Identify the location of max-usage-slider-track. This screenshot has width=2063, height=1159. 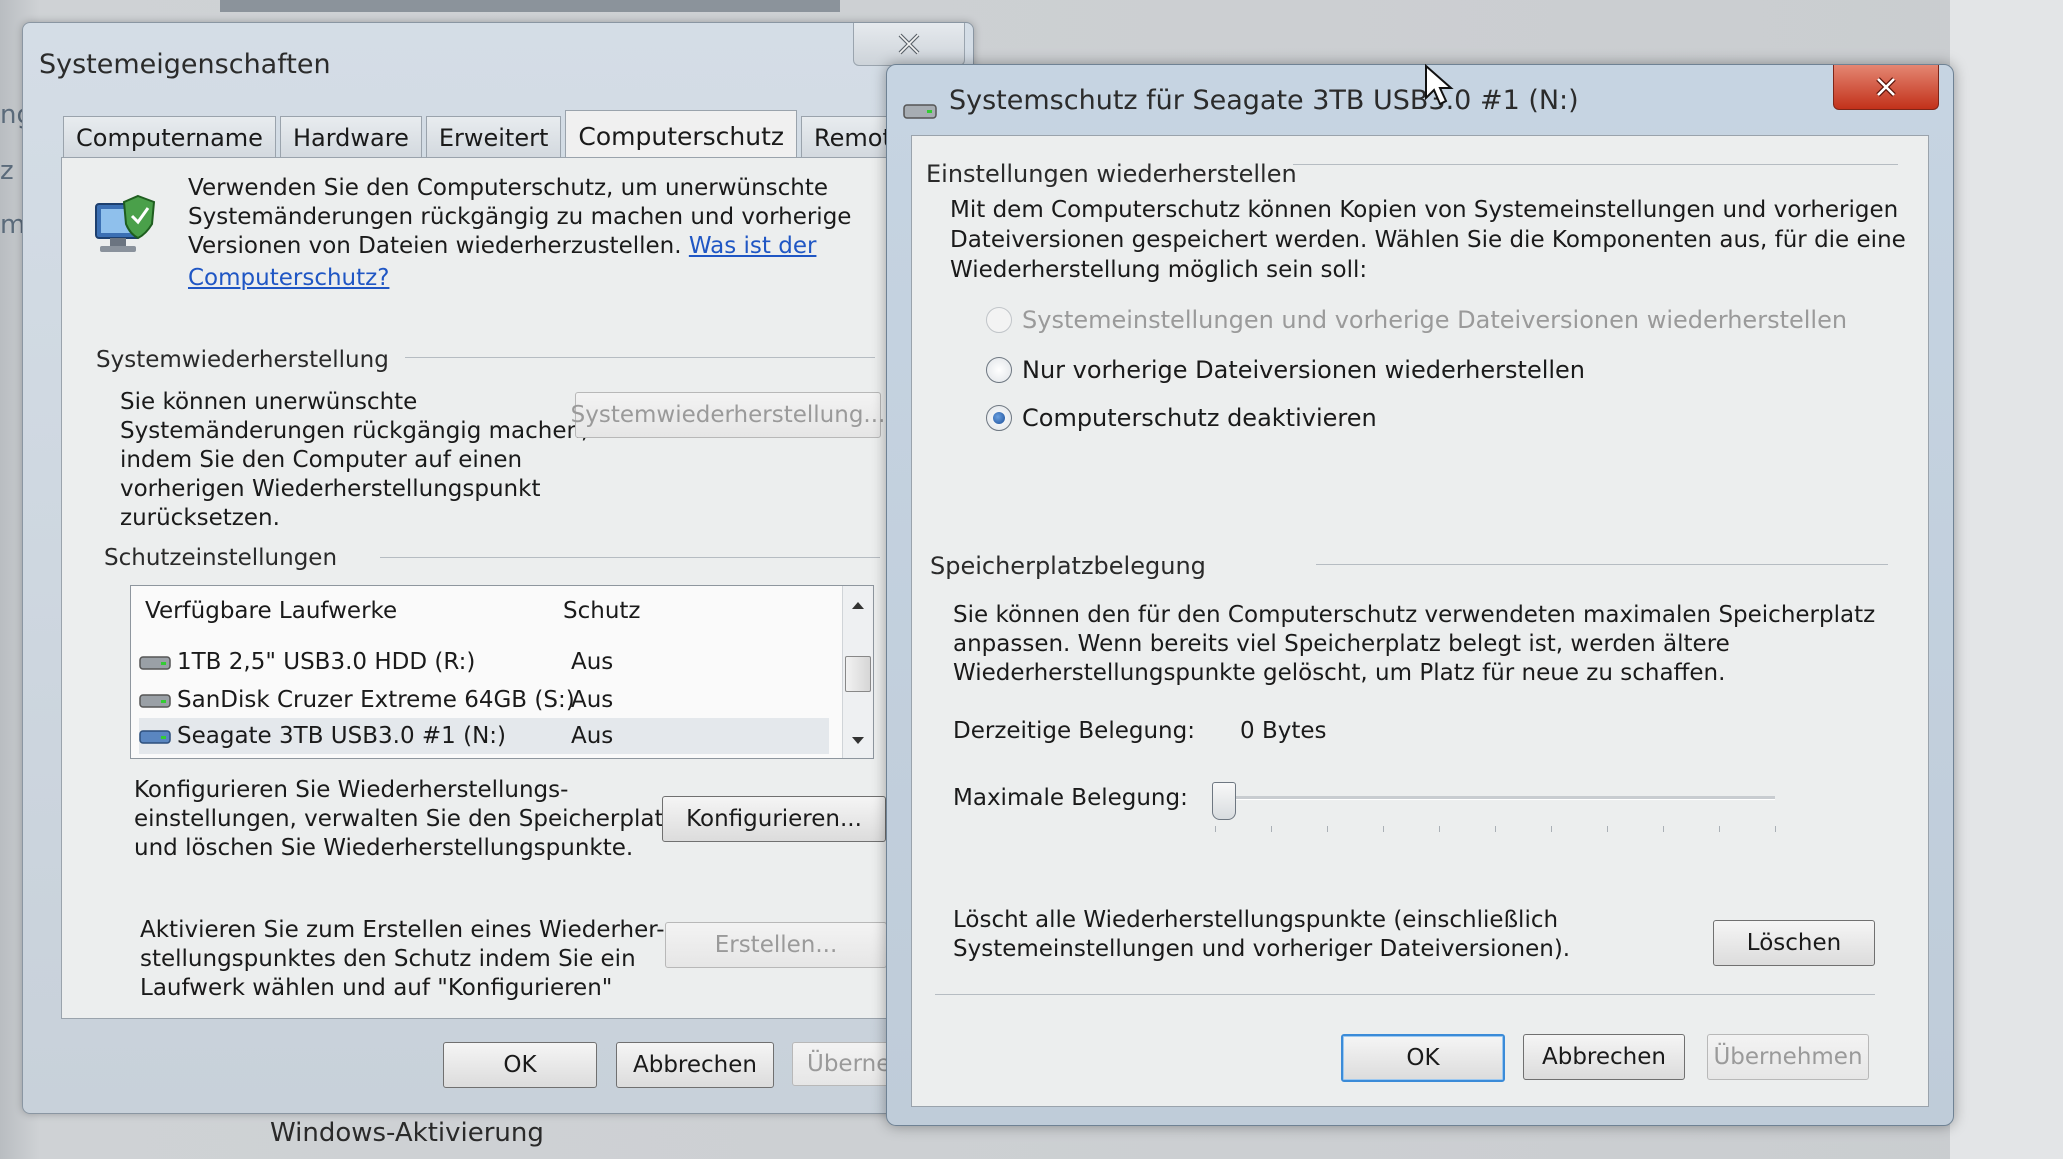
(1495, 798).